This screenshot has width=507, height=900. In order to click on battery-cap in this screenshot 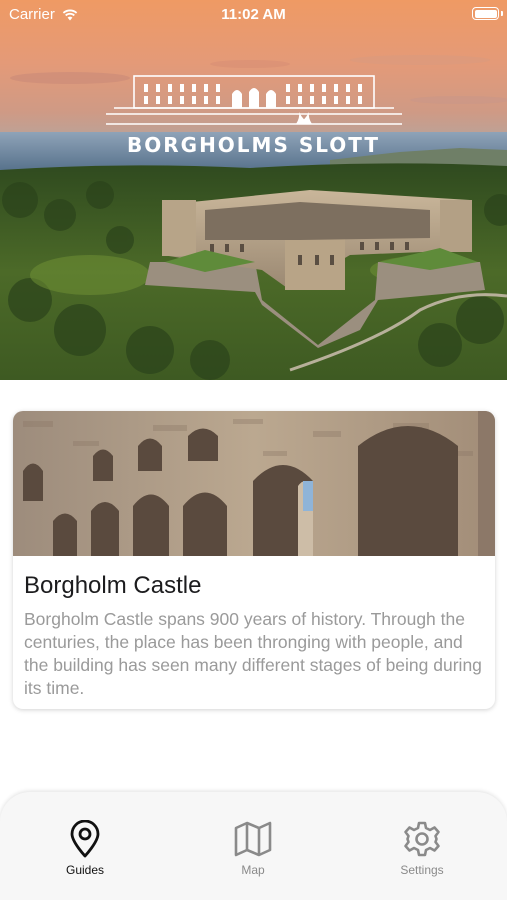, I will do `click(502, 13)`.